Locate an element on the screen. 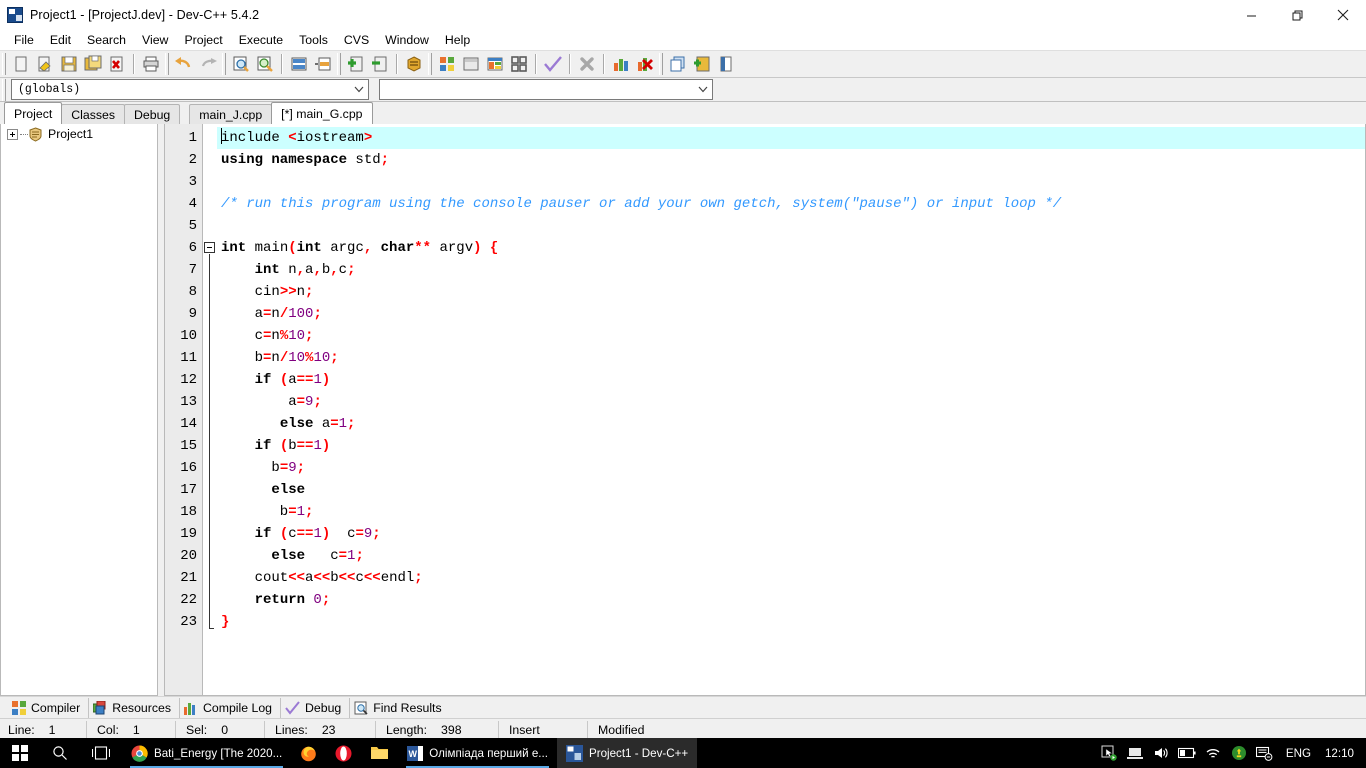 The width and height of the screenshot is (1366, 768). volume-icon is located at coordinates (1161, 753).